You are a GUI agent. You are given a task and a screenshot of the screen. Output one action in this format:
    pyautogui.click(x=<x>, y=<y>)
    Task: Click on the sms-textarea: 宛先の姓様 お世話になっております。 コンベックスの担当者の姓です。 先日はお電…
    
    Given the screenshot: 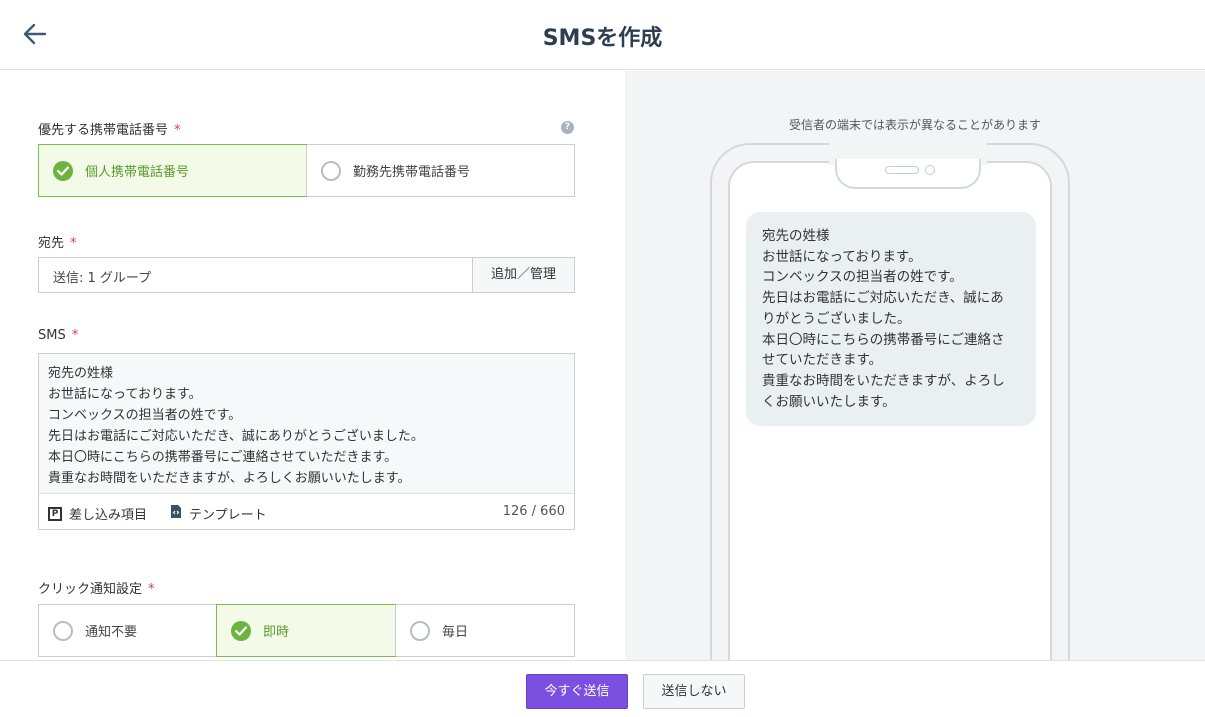 What is the action you would take?
    pyautogui.click(x=305, y=427)
    